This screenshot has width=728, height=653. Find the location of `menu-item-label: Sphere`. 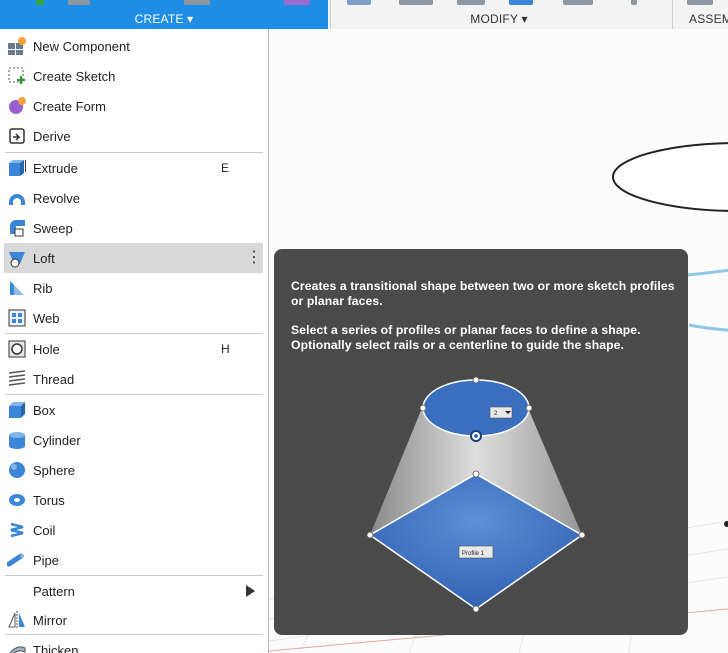

menu-item-label: Sphere is located at coordinates (54, 470).